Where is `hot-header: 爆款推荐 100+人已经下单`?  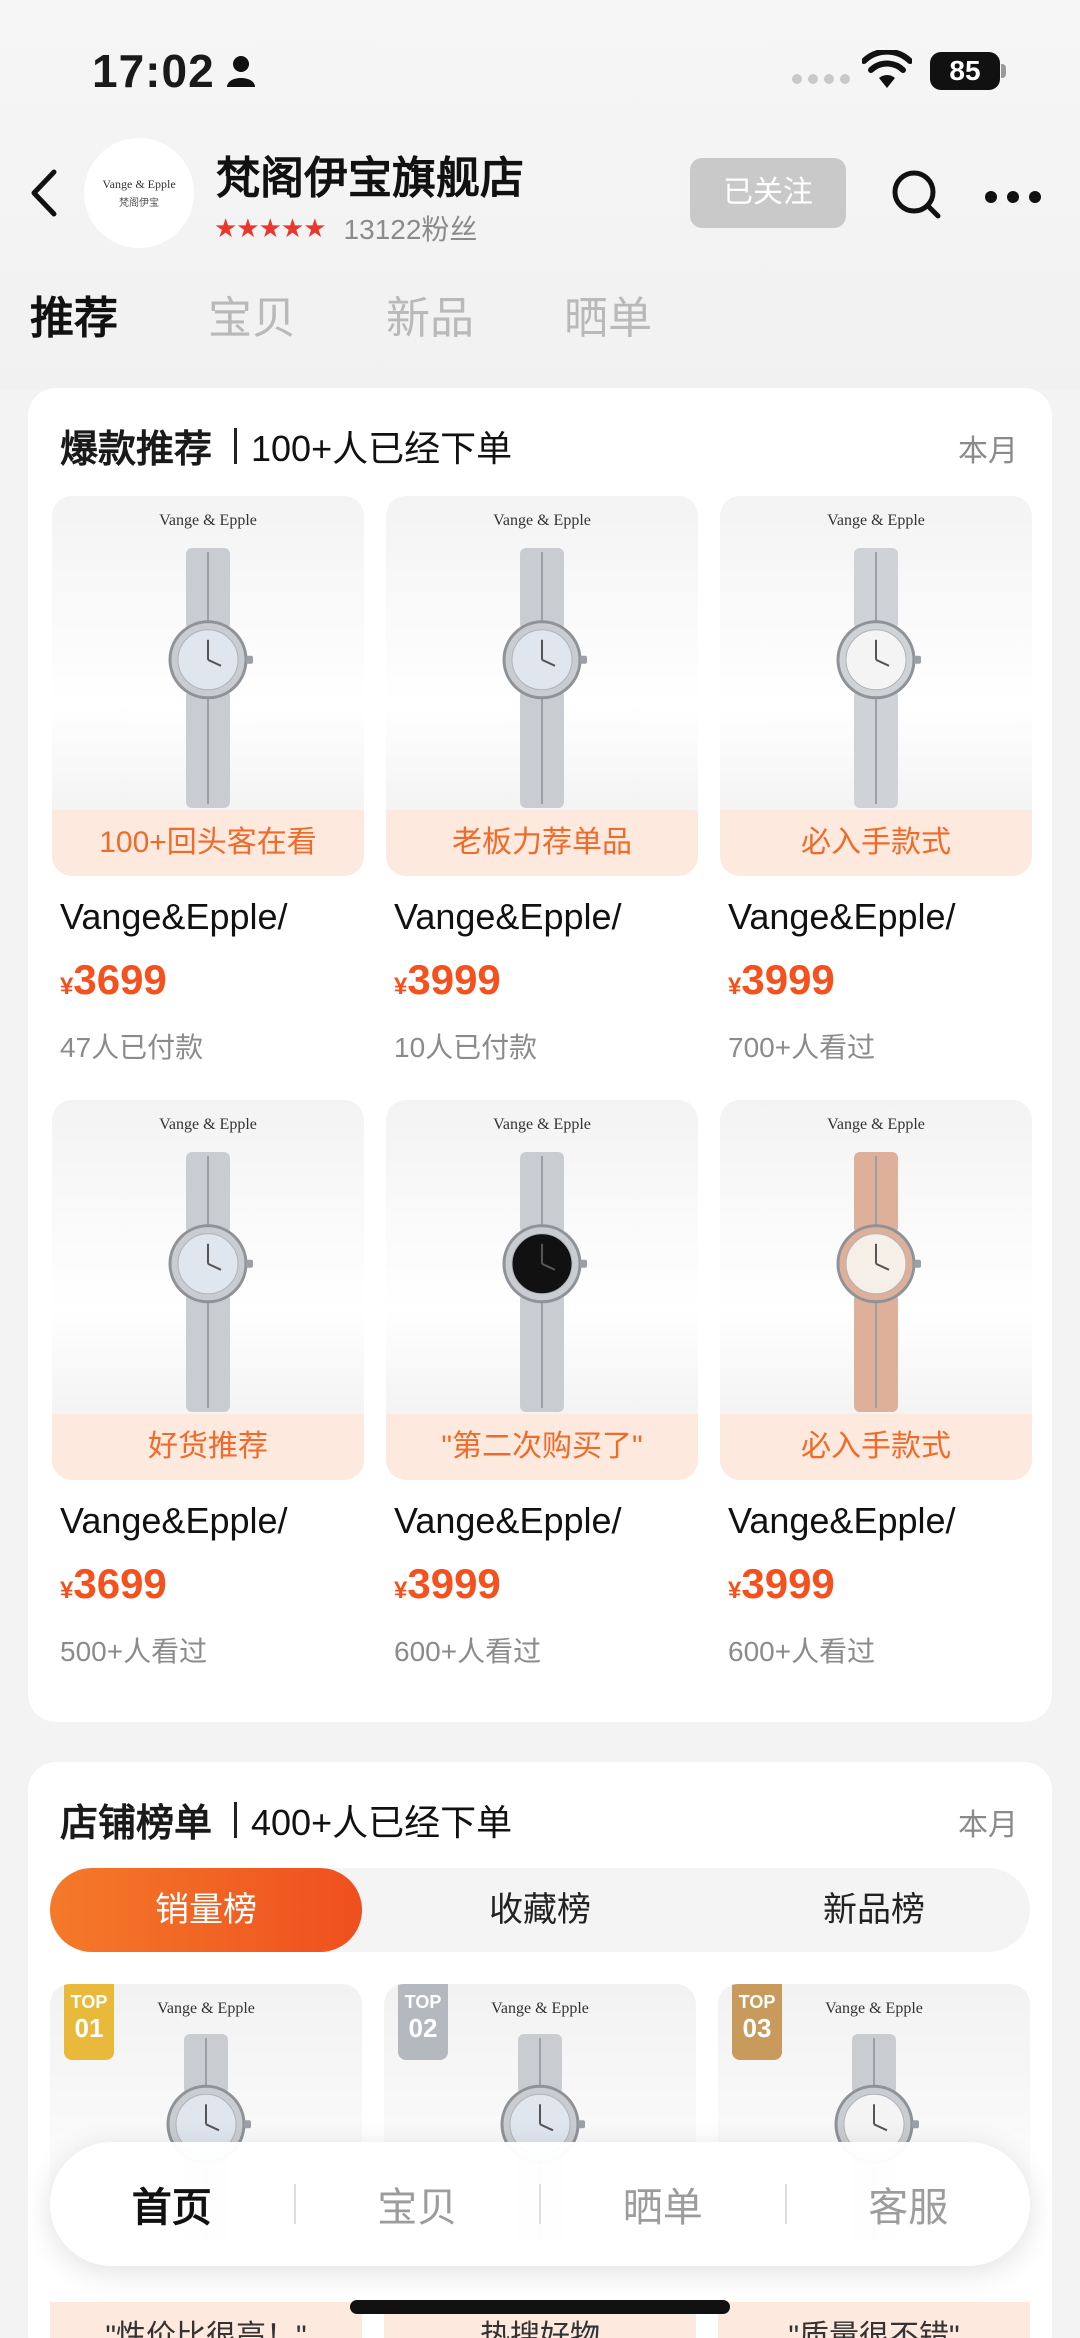 hot-header: 爆款推荐 100+人已经下单 is located at coordinates (286, 445).